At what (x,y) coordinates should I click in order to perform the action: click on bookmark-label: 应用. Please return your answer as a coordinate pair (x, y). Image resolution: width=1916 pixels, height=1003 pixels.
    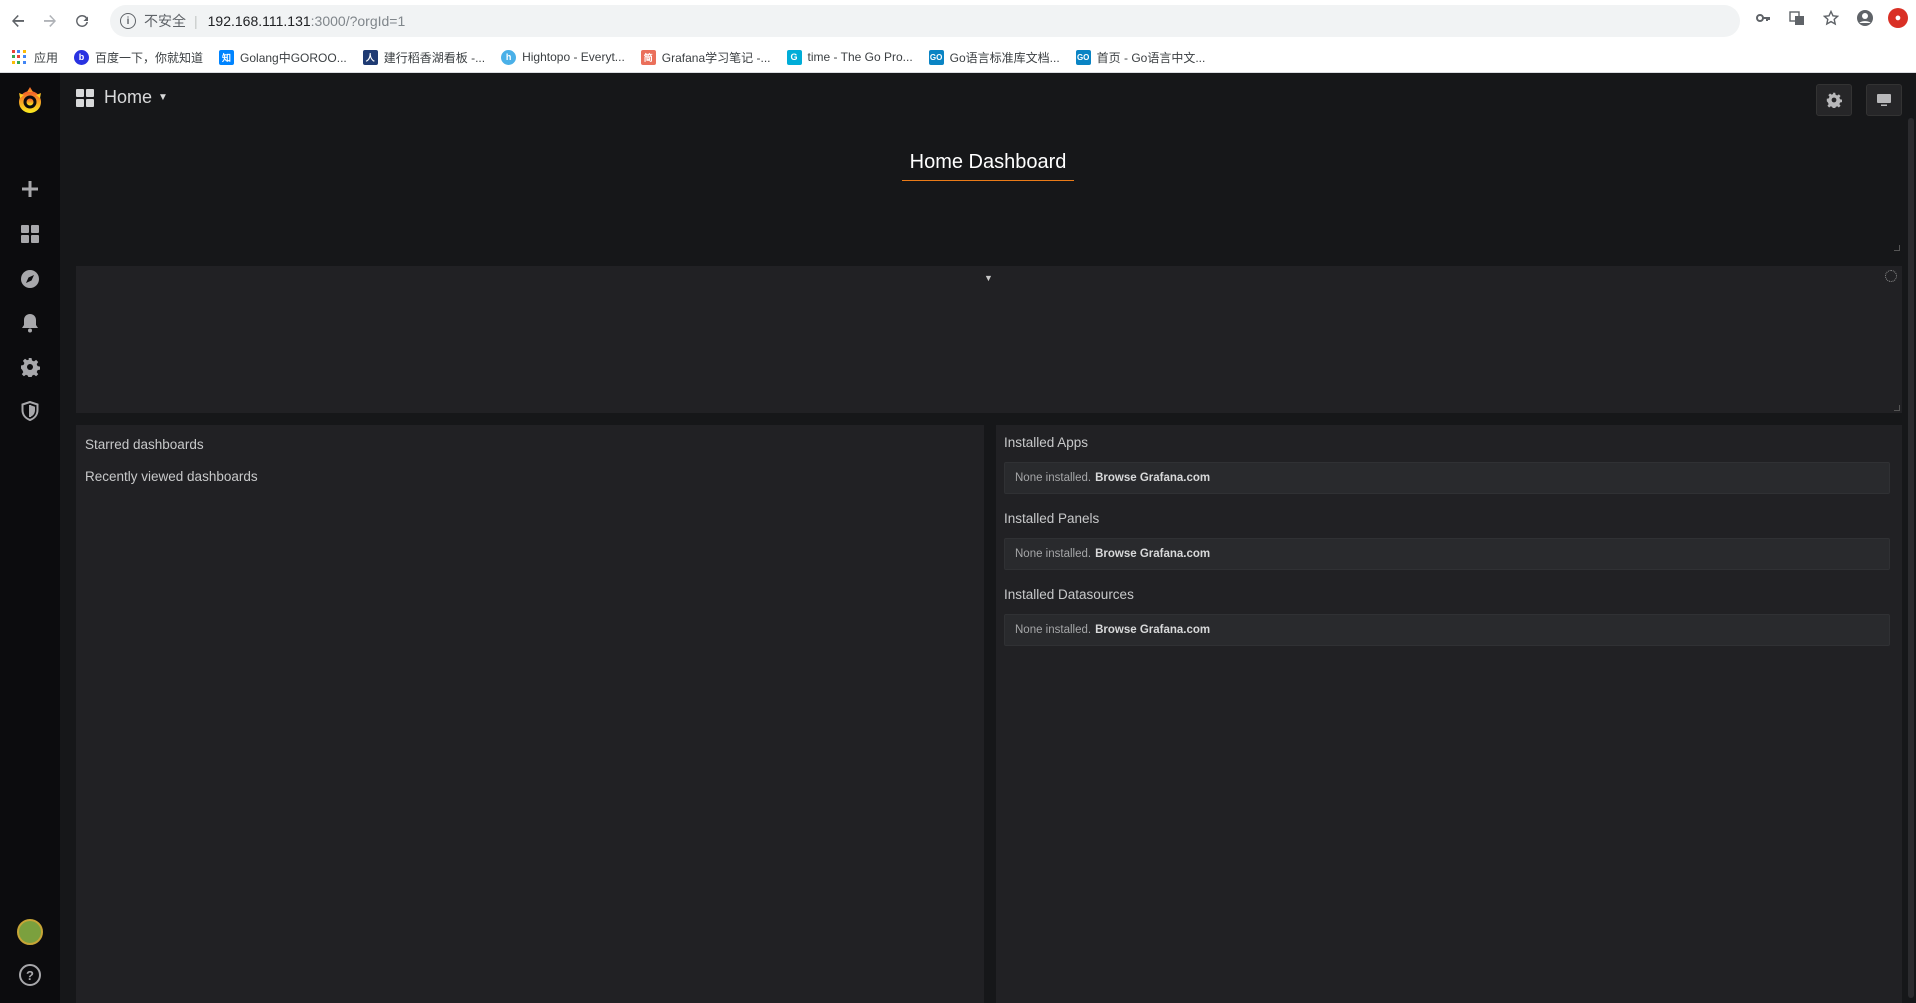
    Looking at the image, I should click on (46, 57).